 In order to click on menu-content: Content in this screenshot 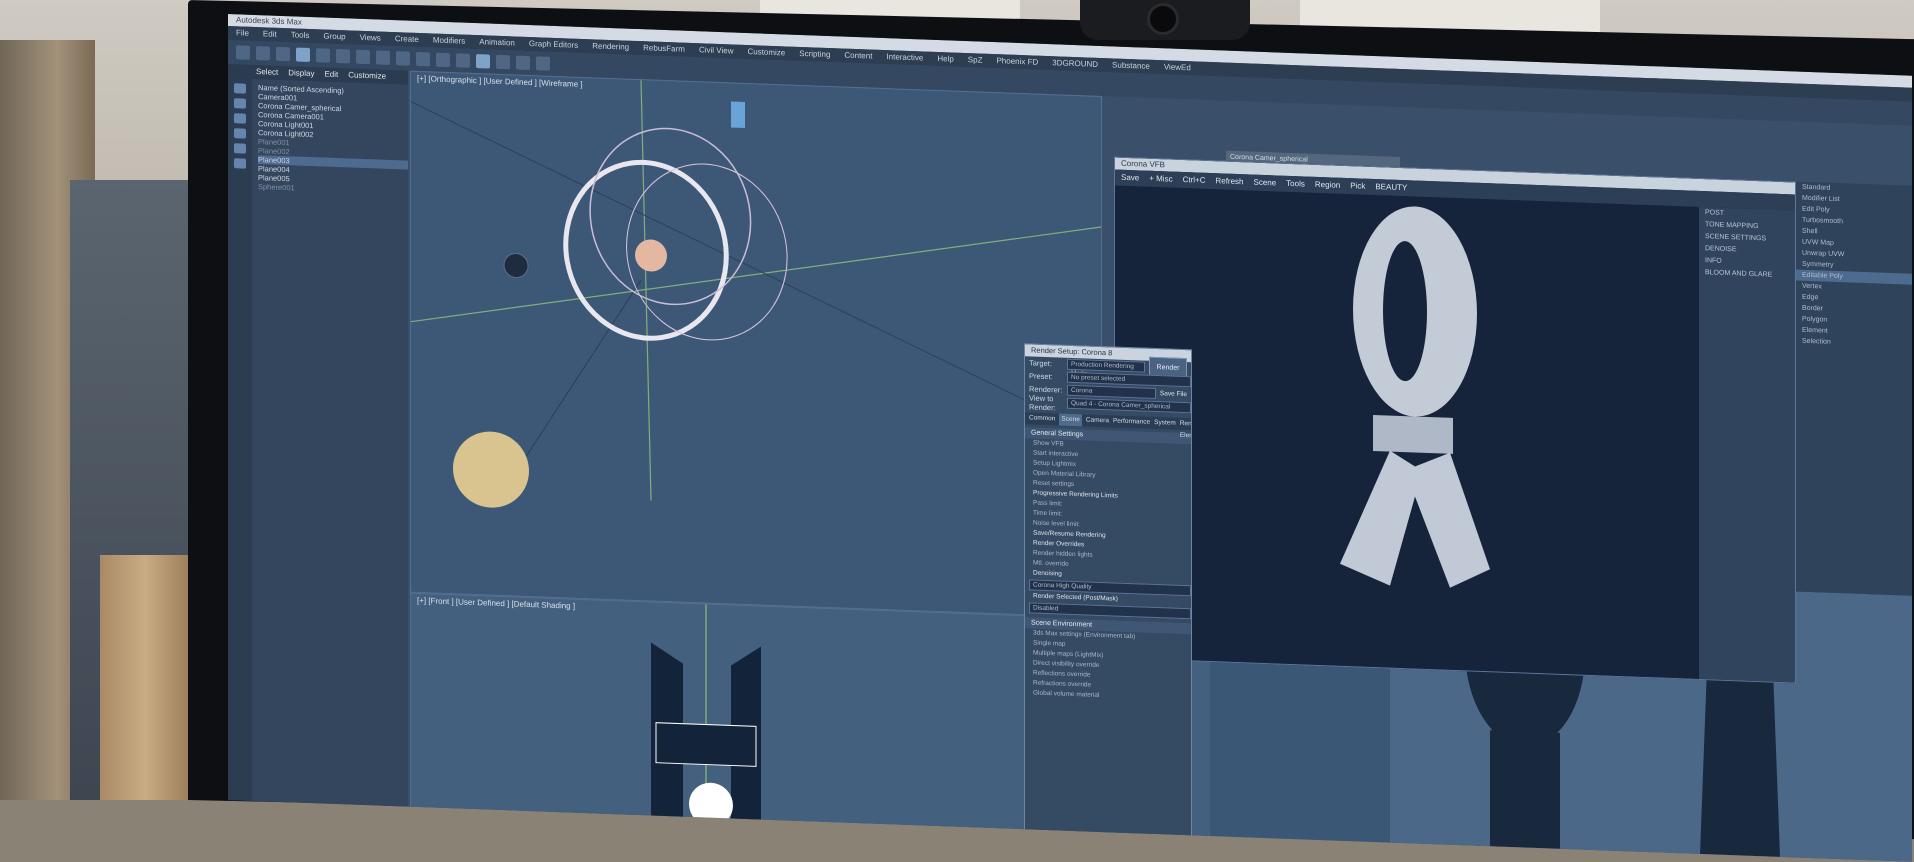, I will do `click(858, 56)`.